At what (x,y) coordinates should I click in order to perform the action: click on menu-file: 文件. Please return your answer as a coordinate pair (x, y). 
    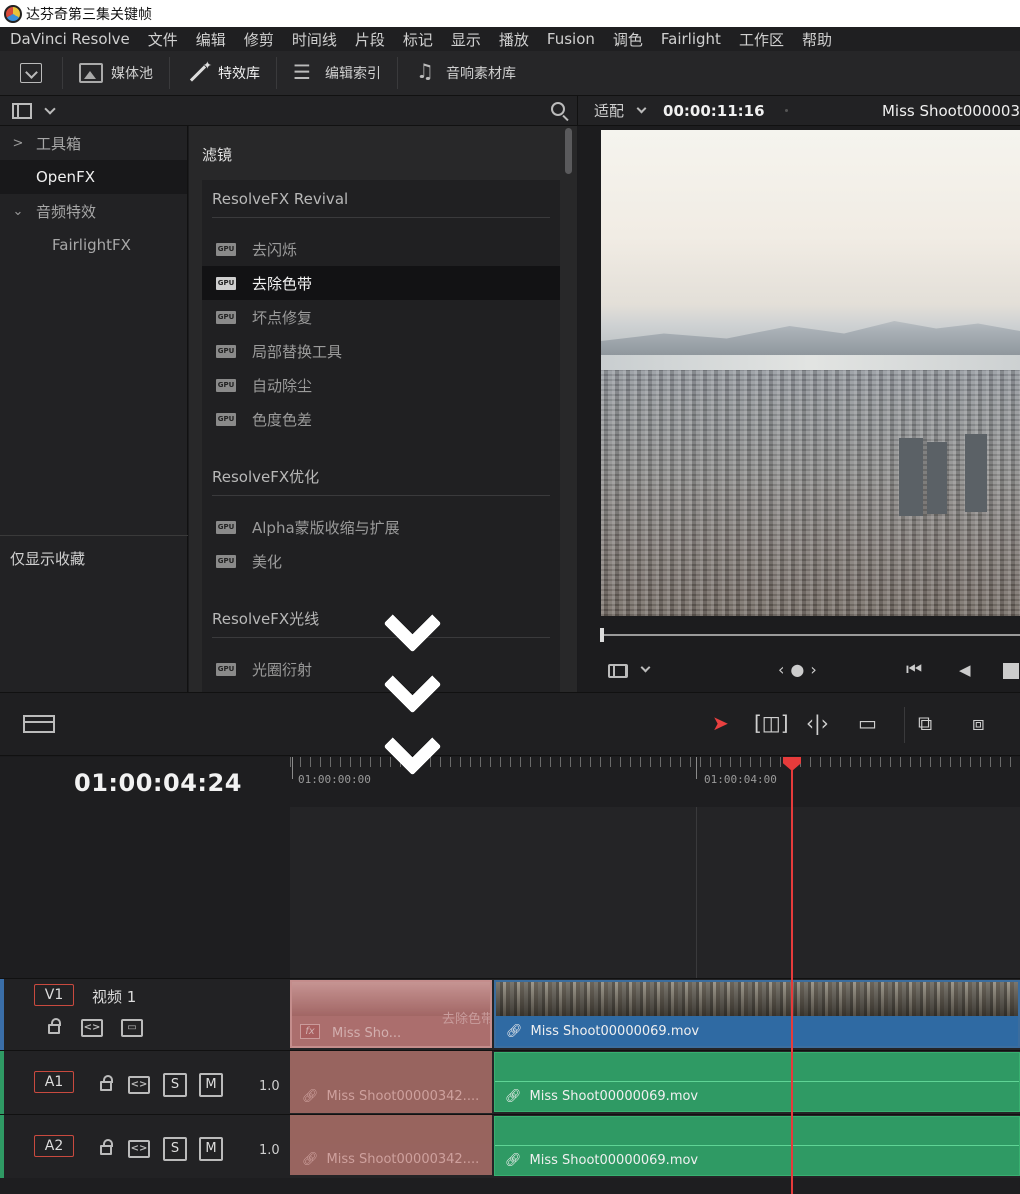
    Looking at the image, I should click on (163, 39).